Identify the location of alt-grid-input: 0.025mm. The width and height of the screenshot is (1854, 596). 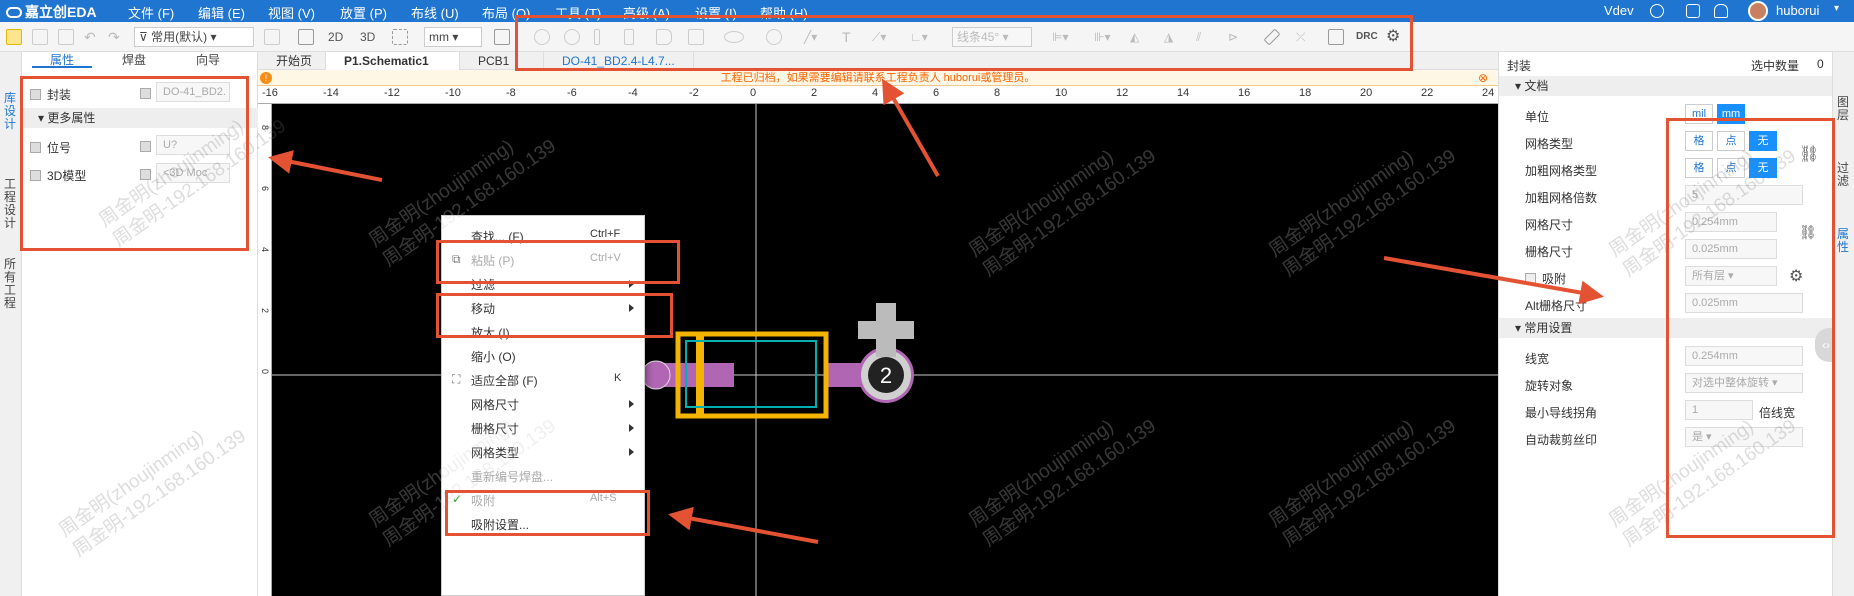
(1744, 303).